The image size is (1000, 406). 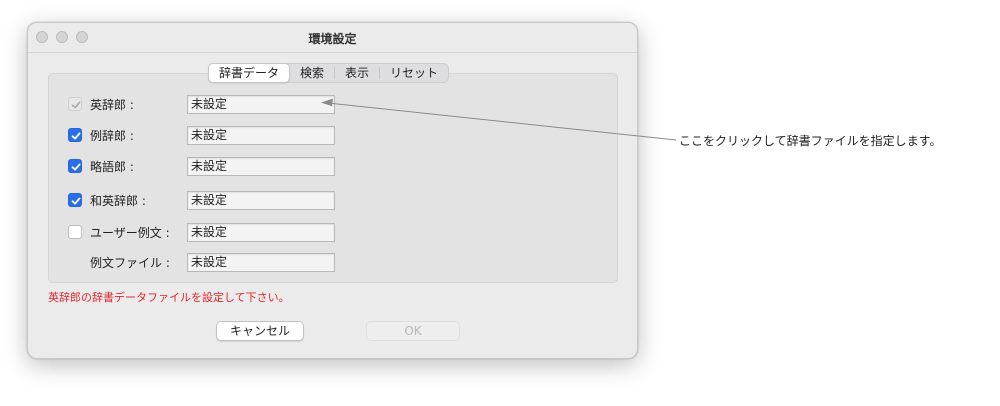 I want to click on callout-arrow, so click(x=499, y=119).